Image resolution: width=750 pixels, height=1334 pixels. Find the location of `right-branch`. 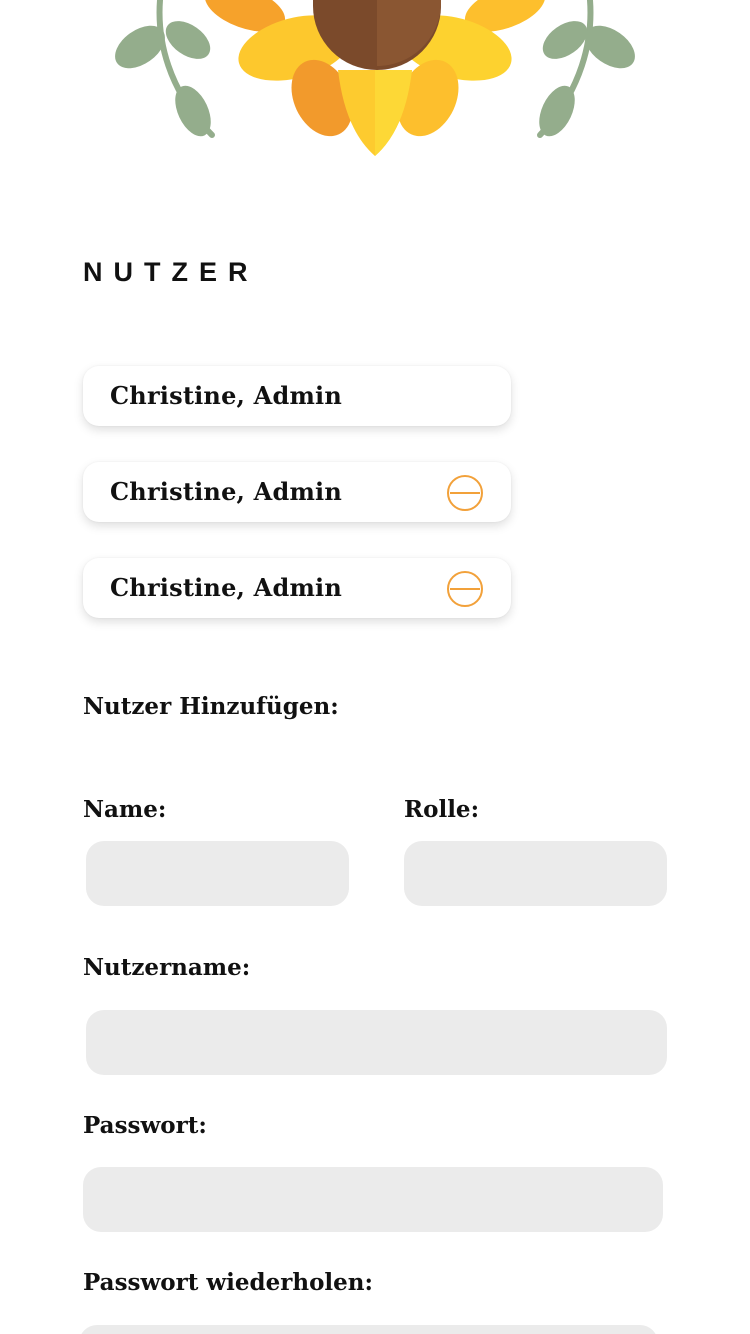

right-branch is located at coordinates (586, 69).